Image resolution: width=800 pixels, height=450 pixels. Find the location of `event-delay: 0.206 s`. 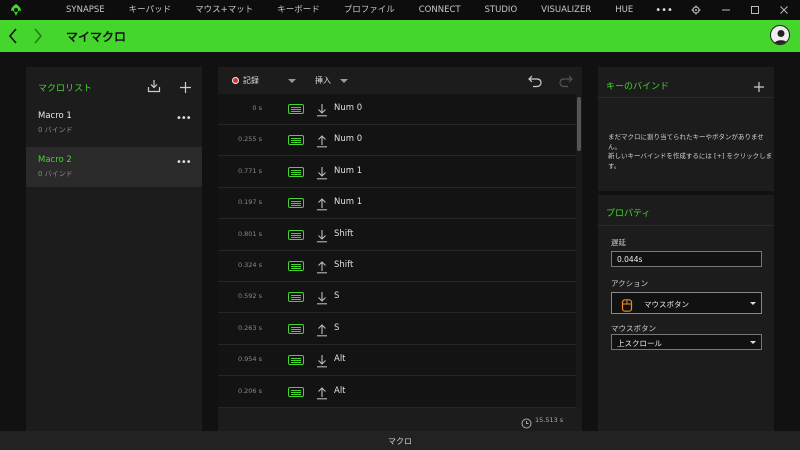

event-delay: 0.206 s is located at coordinates (249, 390).